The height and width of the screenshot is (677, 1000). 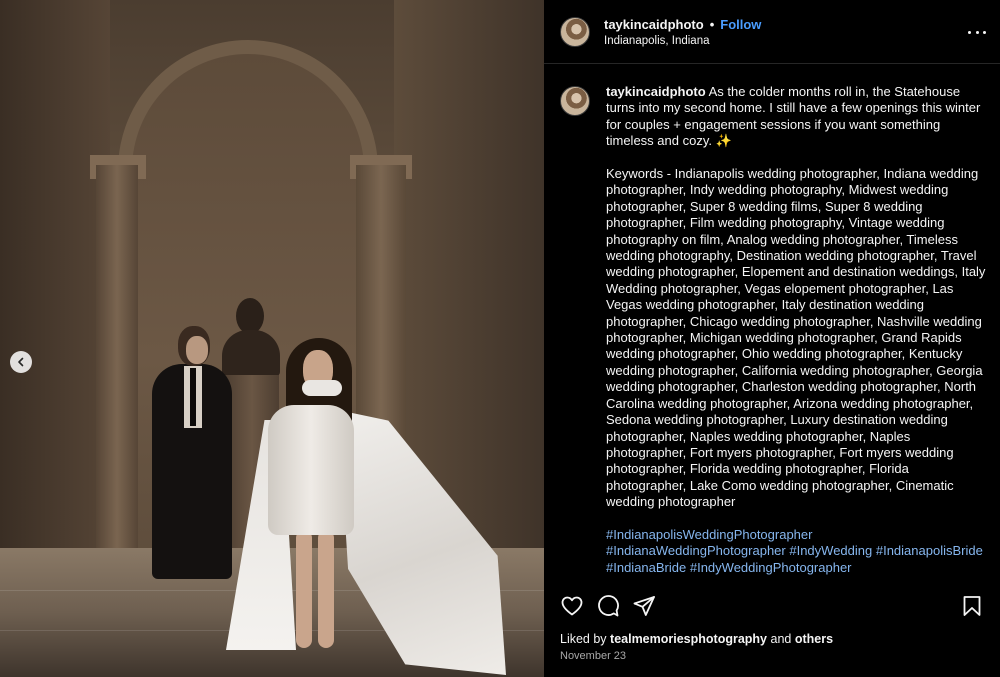 I want to click on like-button, so click(x=572, y=606).